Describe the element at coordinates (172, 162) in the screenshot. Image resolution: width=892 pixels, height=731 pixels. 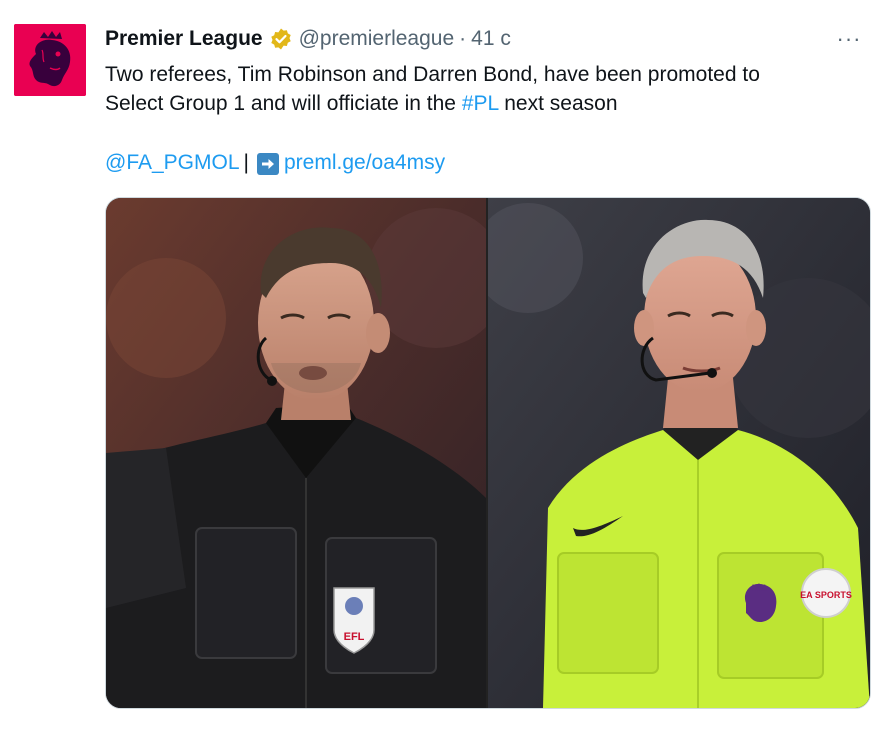
I see `mention-link: @FA_PGMOL` at that location.